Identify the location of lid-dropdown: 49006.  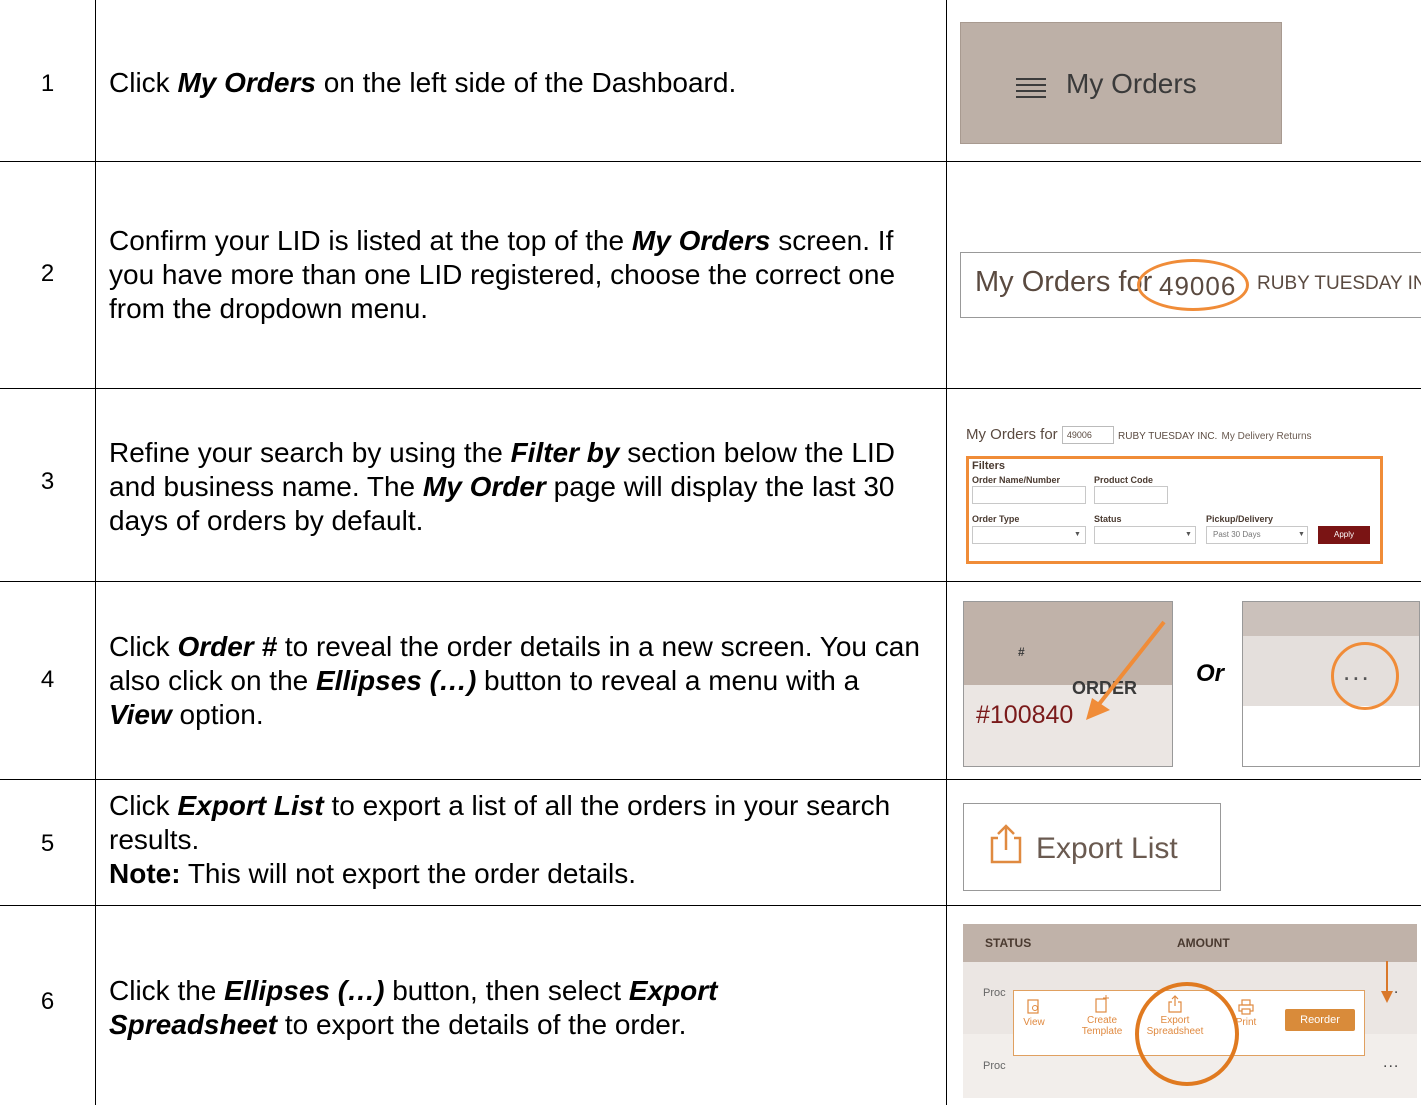
(1087, 435).